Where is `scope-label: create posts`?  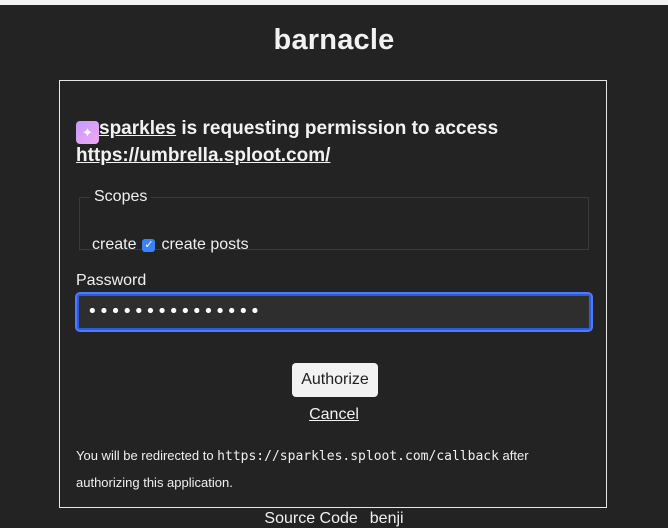 scope-label: create posts is located at coordinates (205, 244).